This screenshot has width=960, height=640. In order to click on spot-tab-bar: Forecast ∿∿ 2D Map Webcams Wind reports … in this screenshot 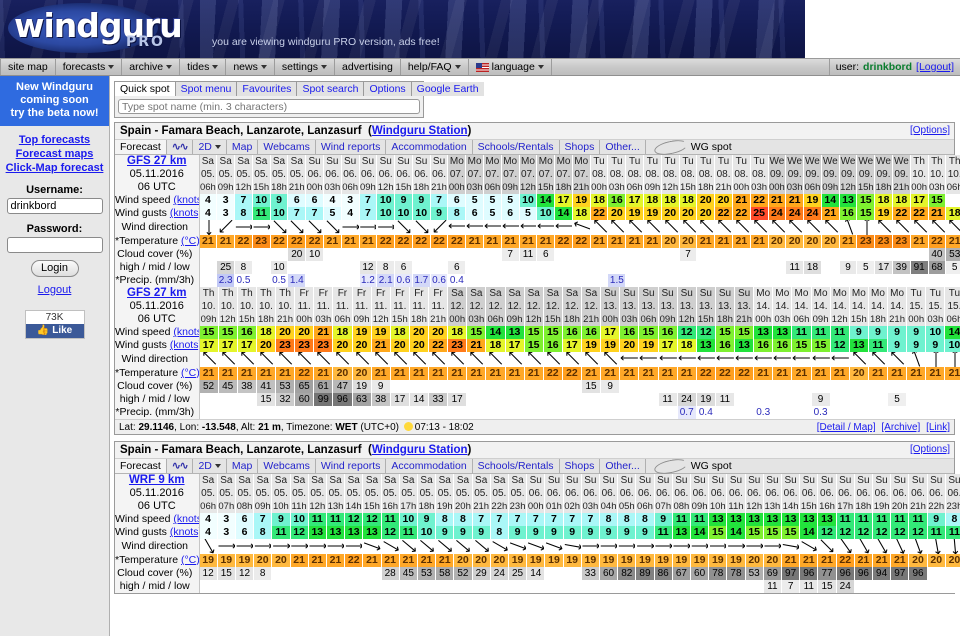, I will do `click(534, 147)`.